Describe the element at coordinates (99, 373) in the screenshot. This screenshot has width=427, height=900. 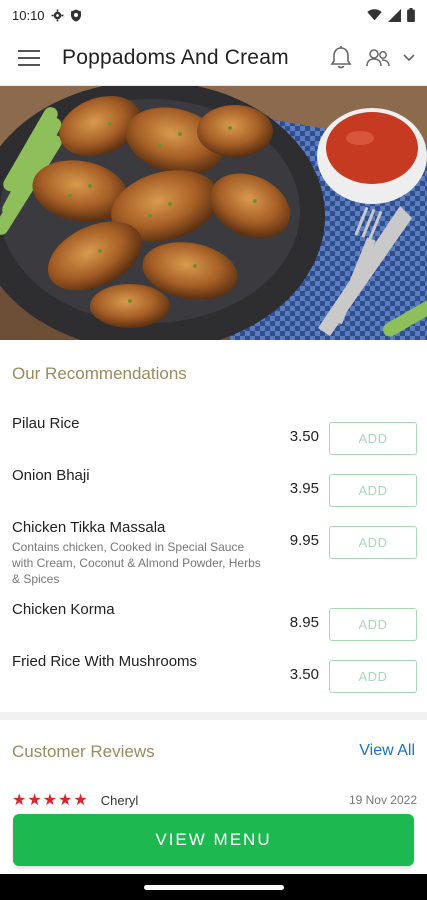
I see `recommendations-title: Our Recommendations` at that location.